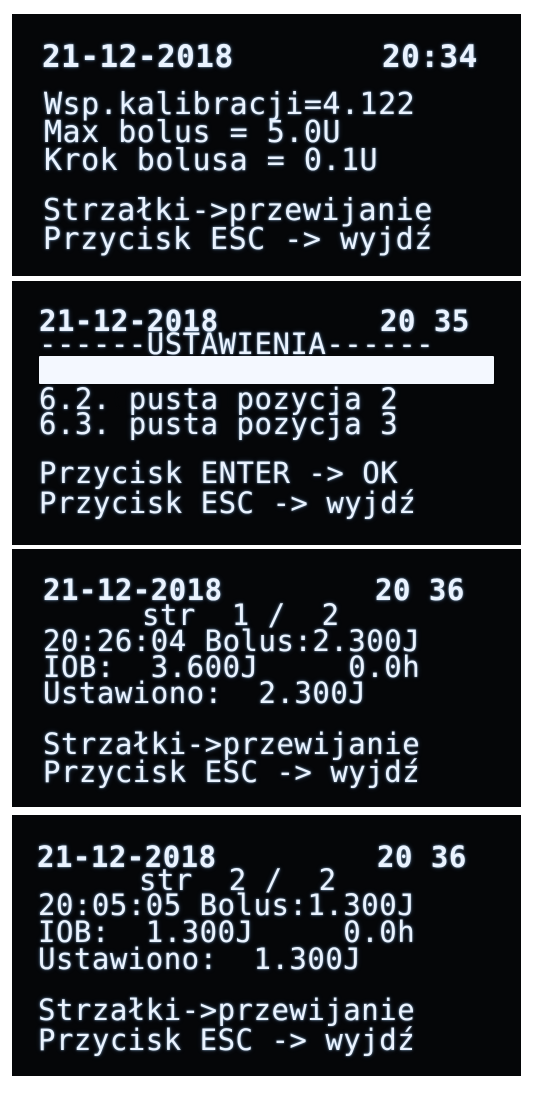 The image size is (537, 1093). What do you see at coordinates (205, 693) in the screenshot?
I see `set-value-entry: Ustawiono: 2.300J` at bounding box center [205, 693].